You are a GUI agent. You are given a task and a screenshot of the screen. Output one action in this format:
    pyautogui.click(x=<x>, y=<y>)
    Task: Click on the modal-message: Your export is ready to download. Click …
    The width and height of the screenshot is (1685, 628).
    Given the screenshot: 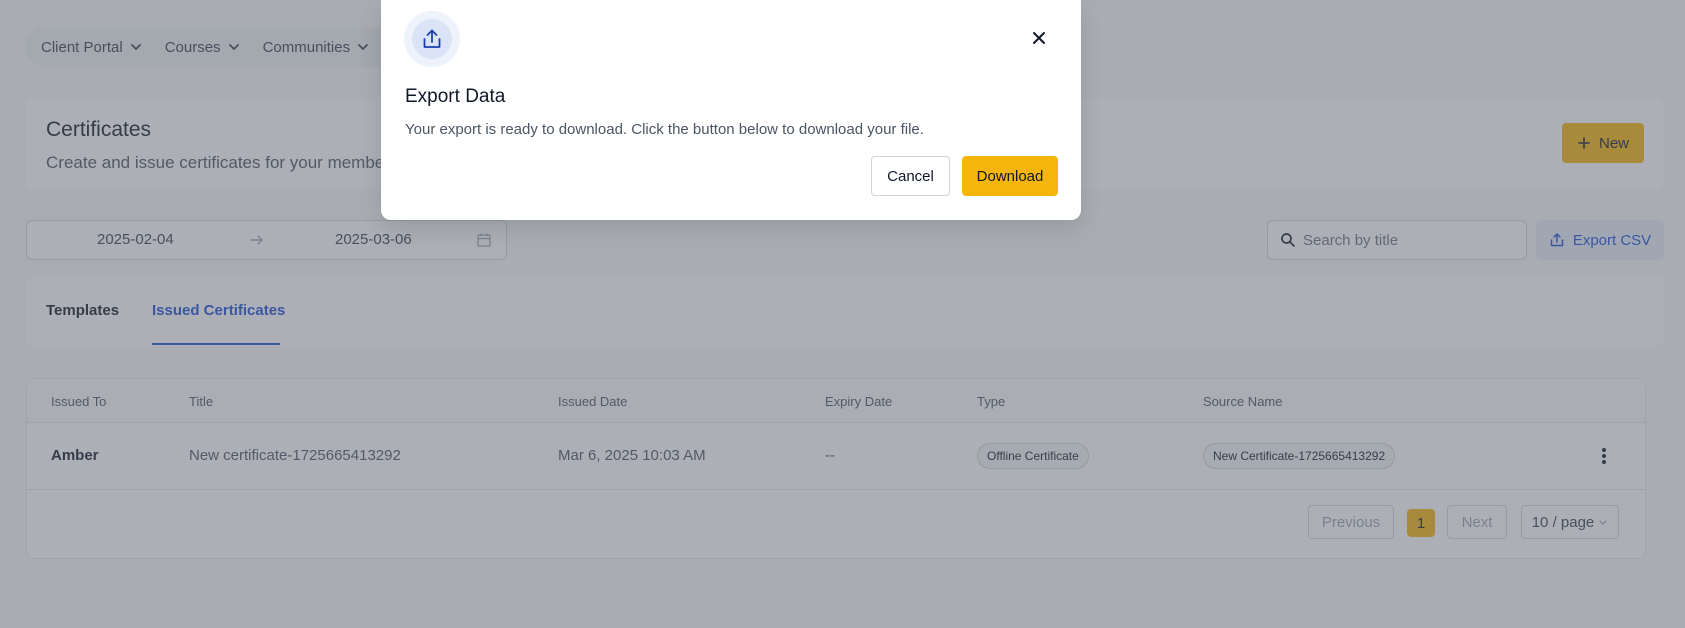 What is the action you would take?
    pyautogui.click(x=664, y=129)
    